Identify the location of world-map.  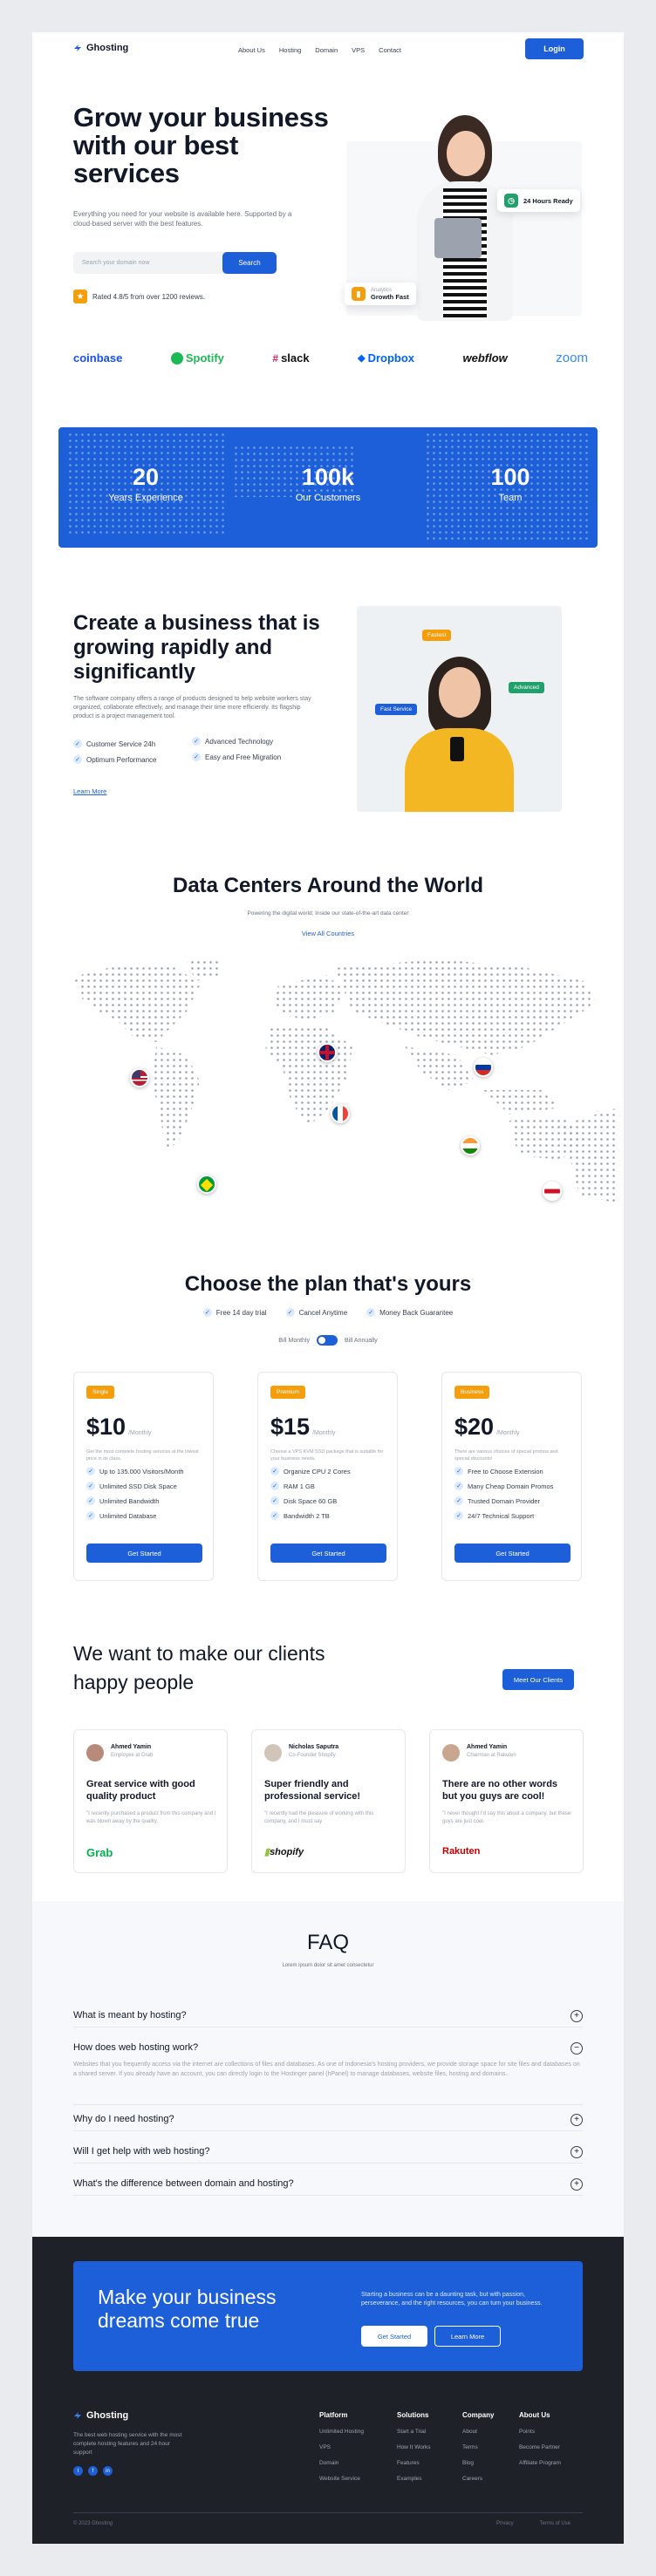
(345, 1081).